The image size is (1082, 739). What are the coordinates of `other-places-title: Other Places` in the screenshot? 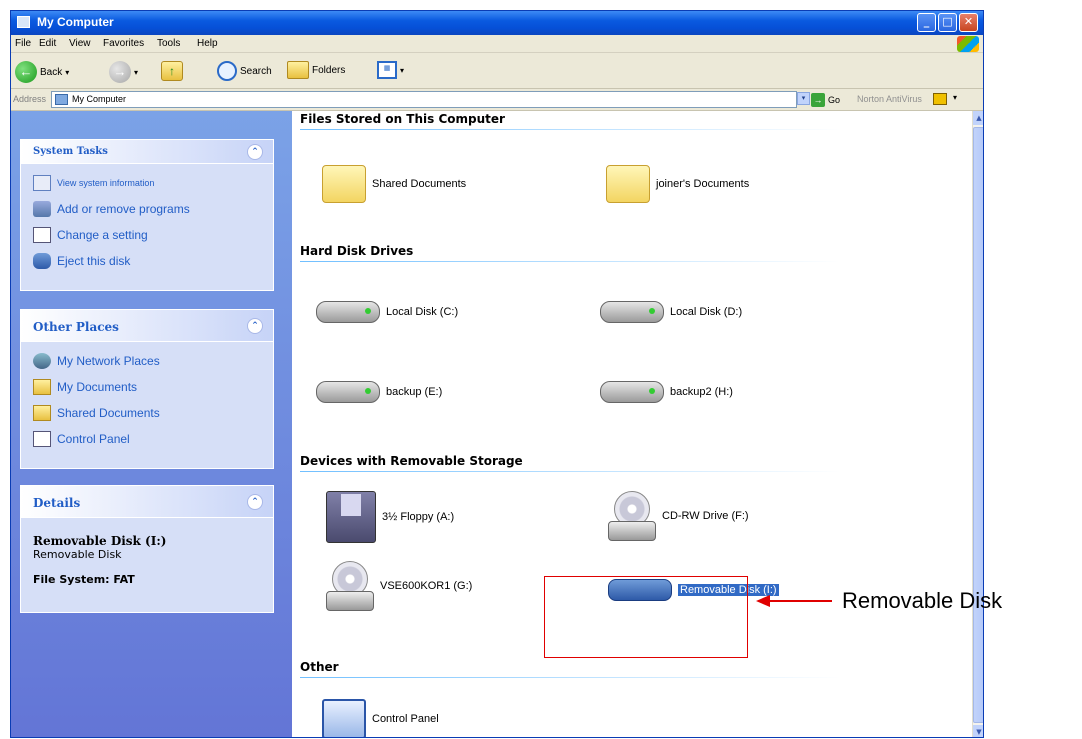 It's located at (76, 327).